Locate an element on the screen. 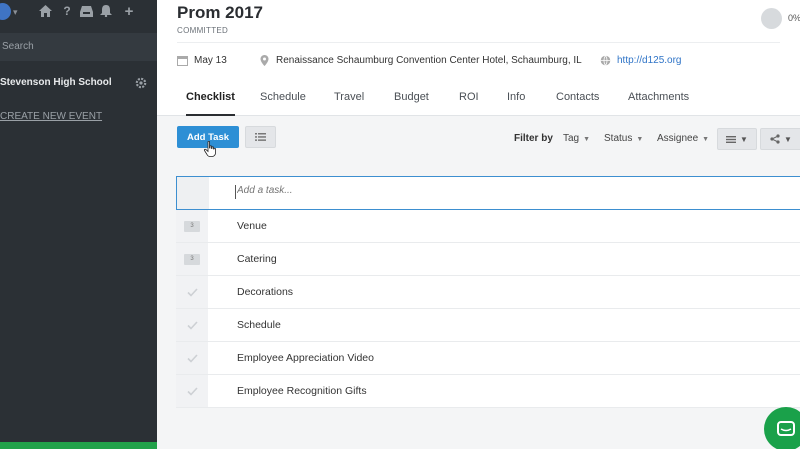  event-website: http://d125.org is located at coordinates (641, 60).